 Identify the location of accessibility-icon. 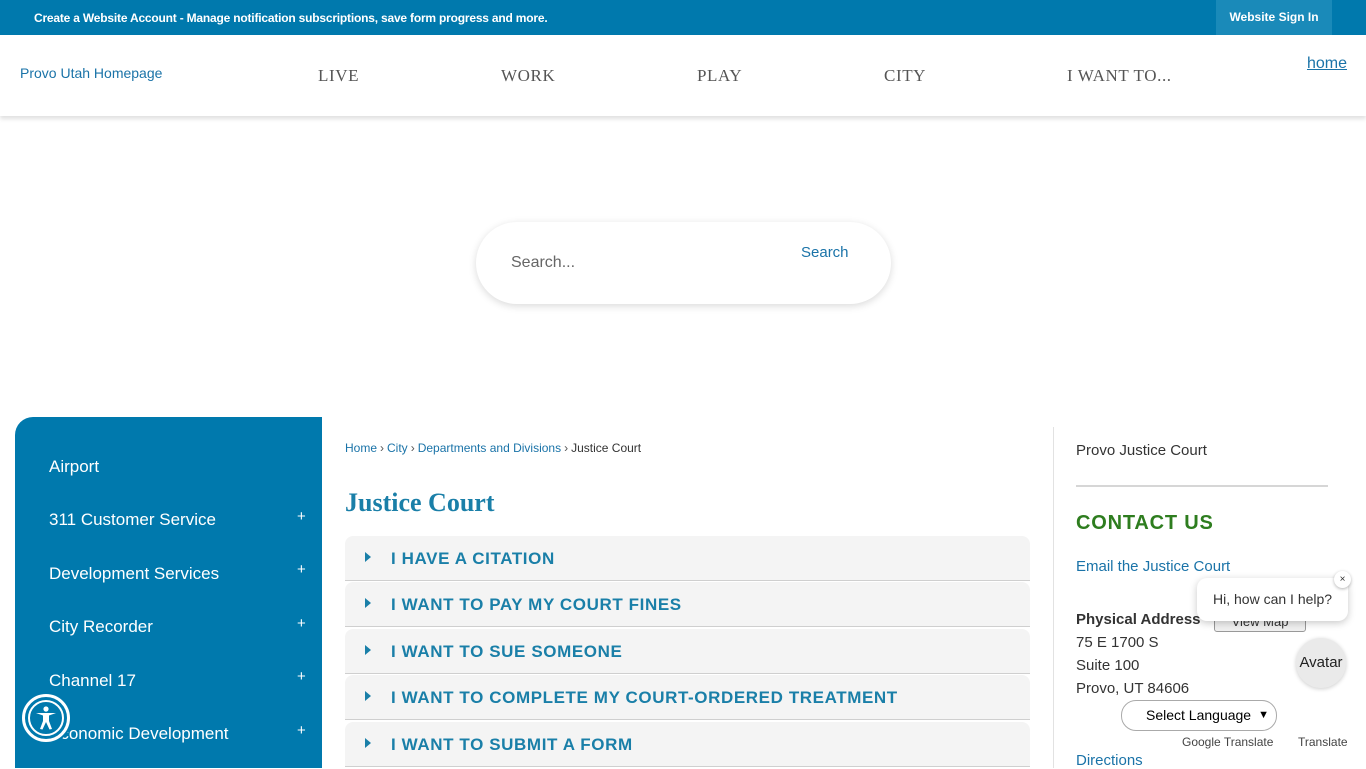
(46, 718).